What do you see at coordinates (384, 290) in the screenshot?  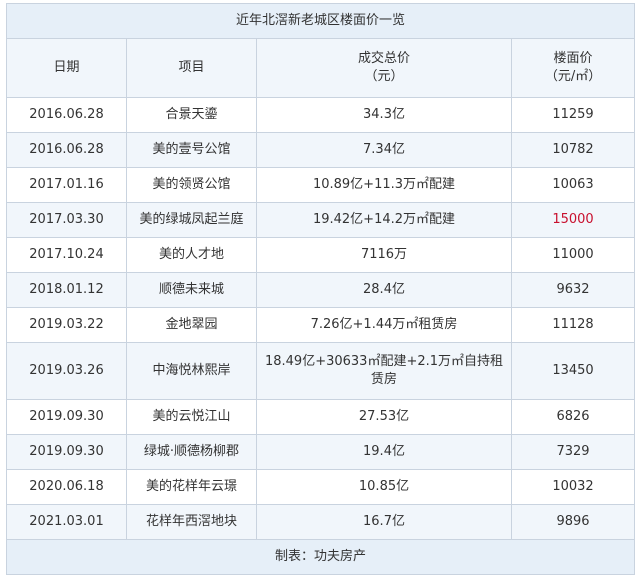 I see `cell-total-price: 28.4亿` at bounding box center [384, 290].